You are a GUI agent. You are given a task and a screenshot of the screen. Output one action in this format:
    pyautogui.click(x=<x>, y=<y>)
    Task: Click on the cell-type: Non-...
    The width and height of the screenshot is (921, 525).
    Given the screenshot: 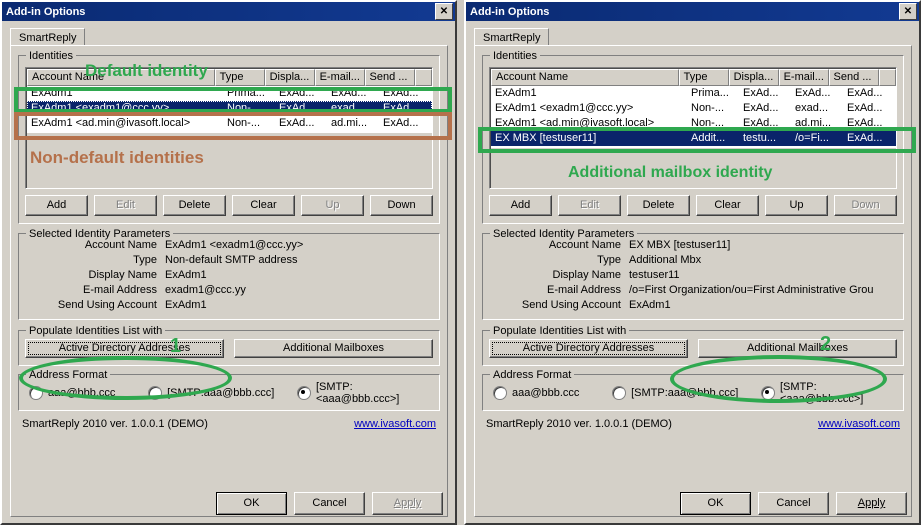 What is the action you would take?
    pyautogui.click(x=708, y=108)
    